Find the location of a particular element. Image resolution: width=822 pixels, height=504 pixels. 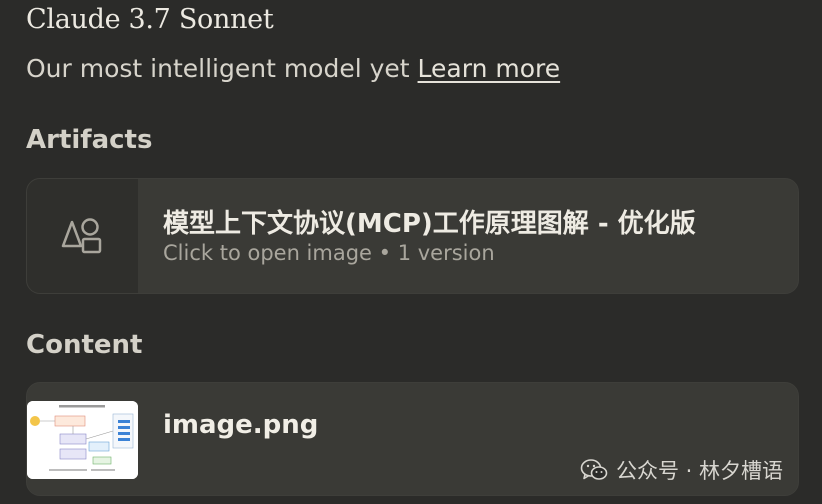

model-description: Our most intelligent model yet is located at coordinates (218, 68).